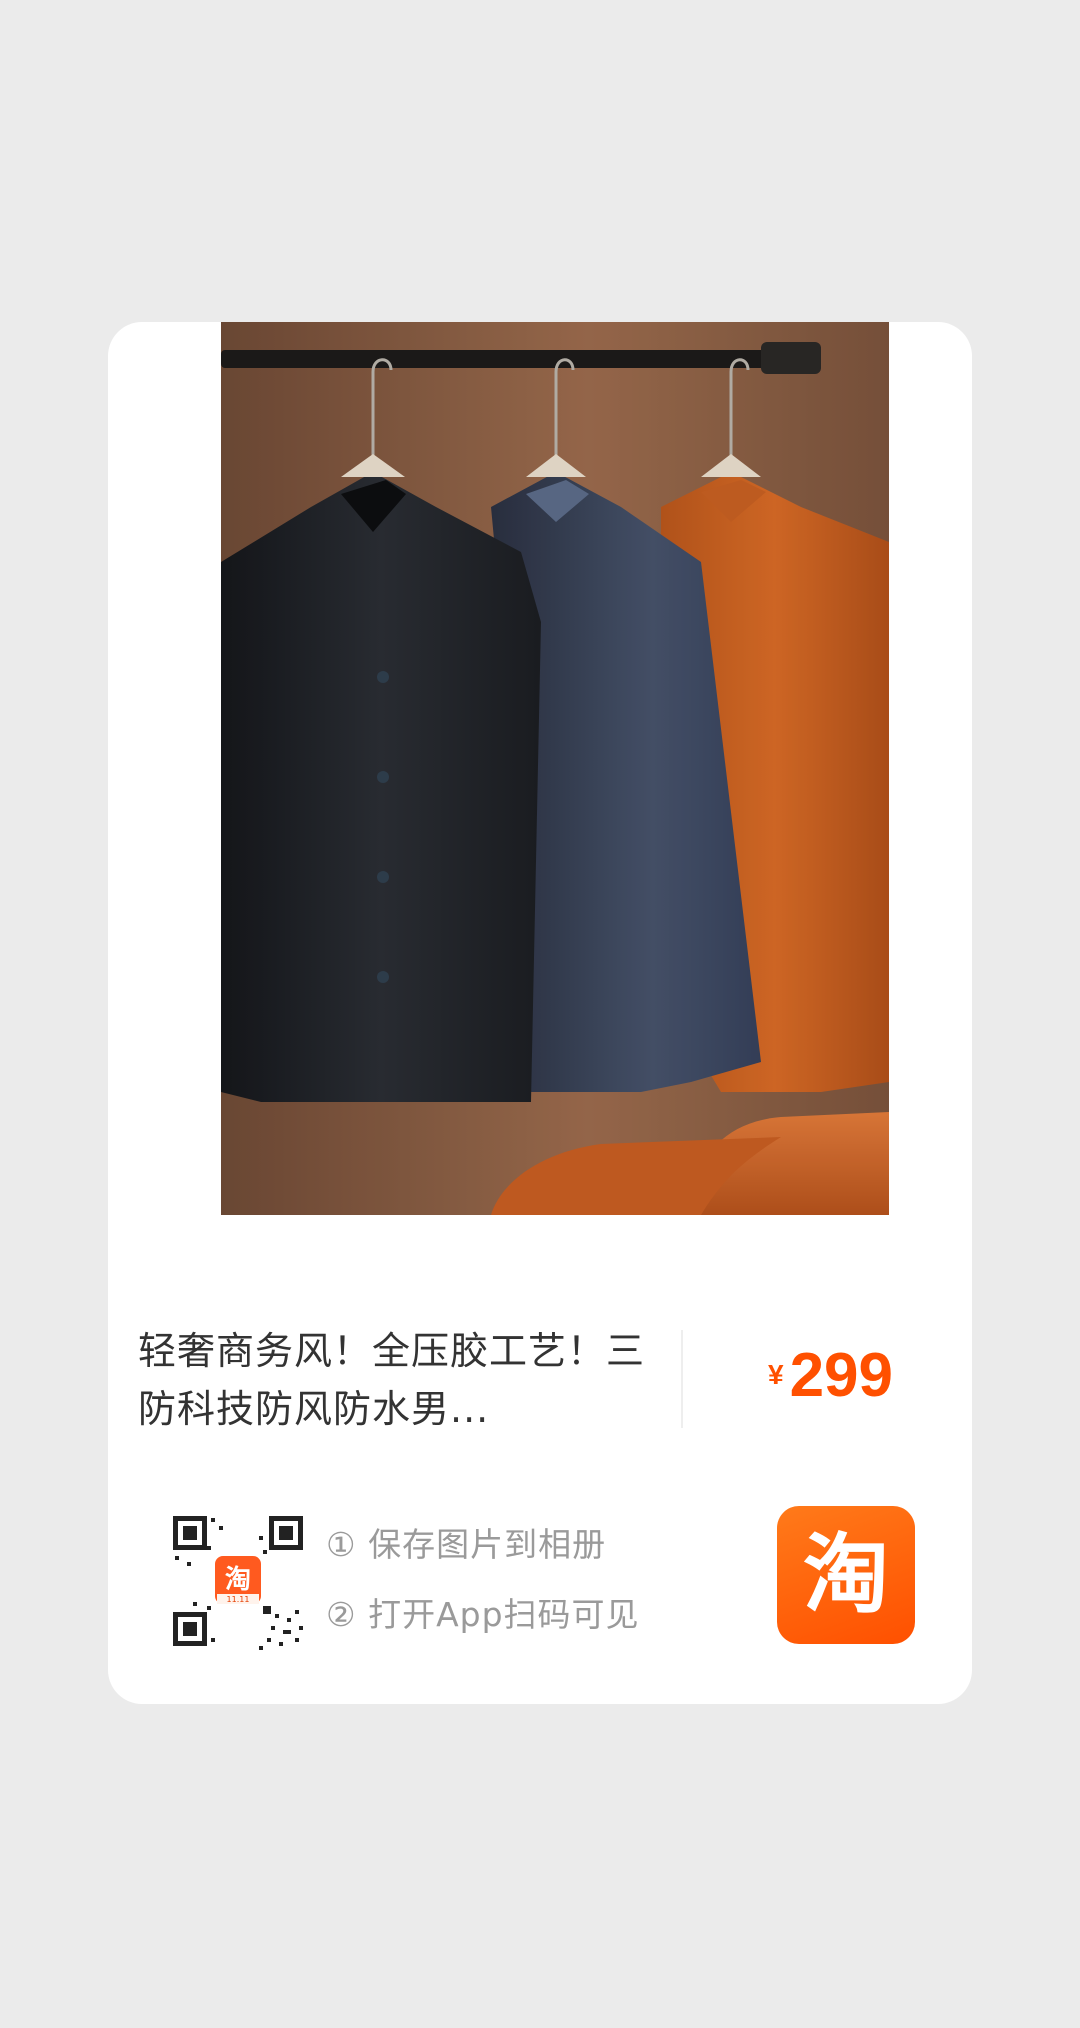 Image resolution: width=1080 pixels, height=2028 pixels. I want to click on qr-badge-sub: 11.11, so click(238, 1599).